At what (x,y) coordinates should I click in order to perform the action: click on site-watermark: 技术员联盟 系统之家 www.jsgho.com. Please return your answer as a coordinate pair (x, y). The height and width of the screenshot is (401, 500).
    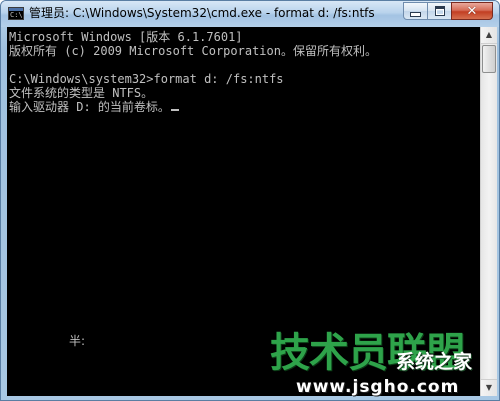
    Looking at the image, I should click on (382, 365).